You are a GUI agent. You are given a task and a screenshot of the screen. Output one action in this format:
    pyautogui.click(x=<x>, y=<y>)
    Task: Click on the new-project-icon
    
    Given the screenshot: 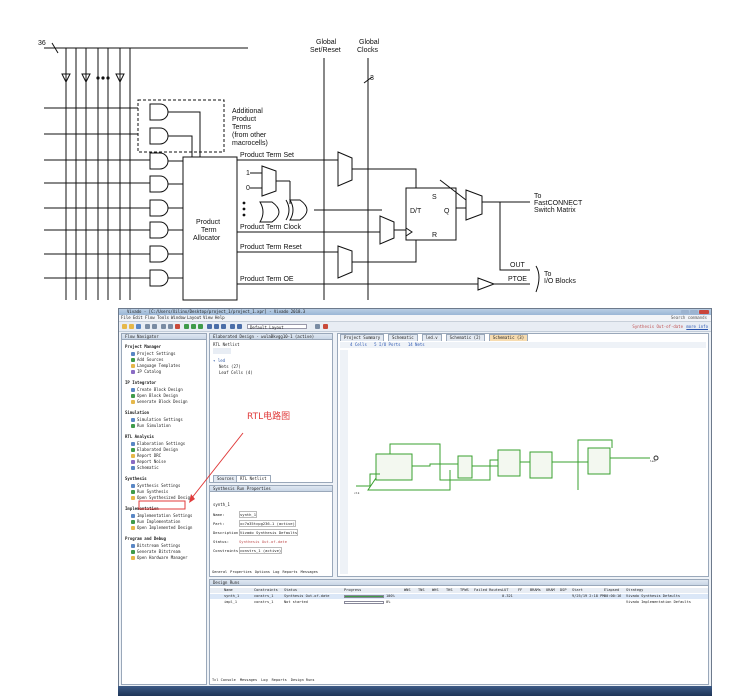 What is the action you would take?
    pyautogui.click(x=124, y=326)
    